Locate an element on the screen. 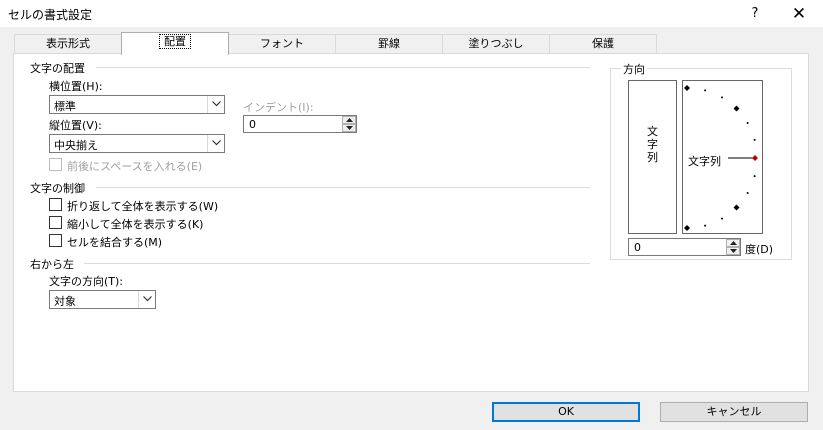 Image resolution: width=823 pixels, height=430 pixels. shrink-to-fit-label: 縮小して全体を表示する(K) is located at coordinates (135, 224).